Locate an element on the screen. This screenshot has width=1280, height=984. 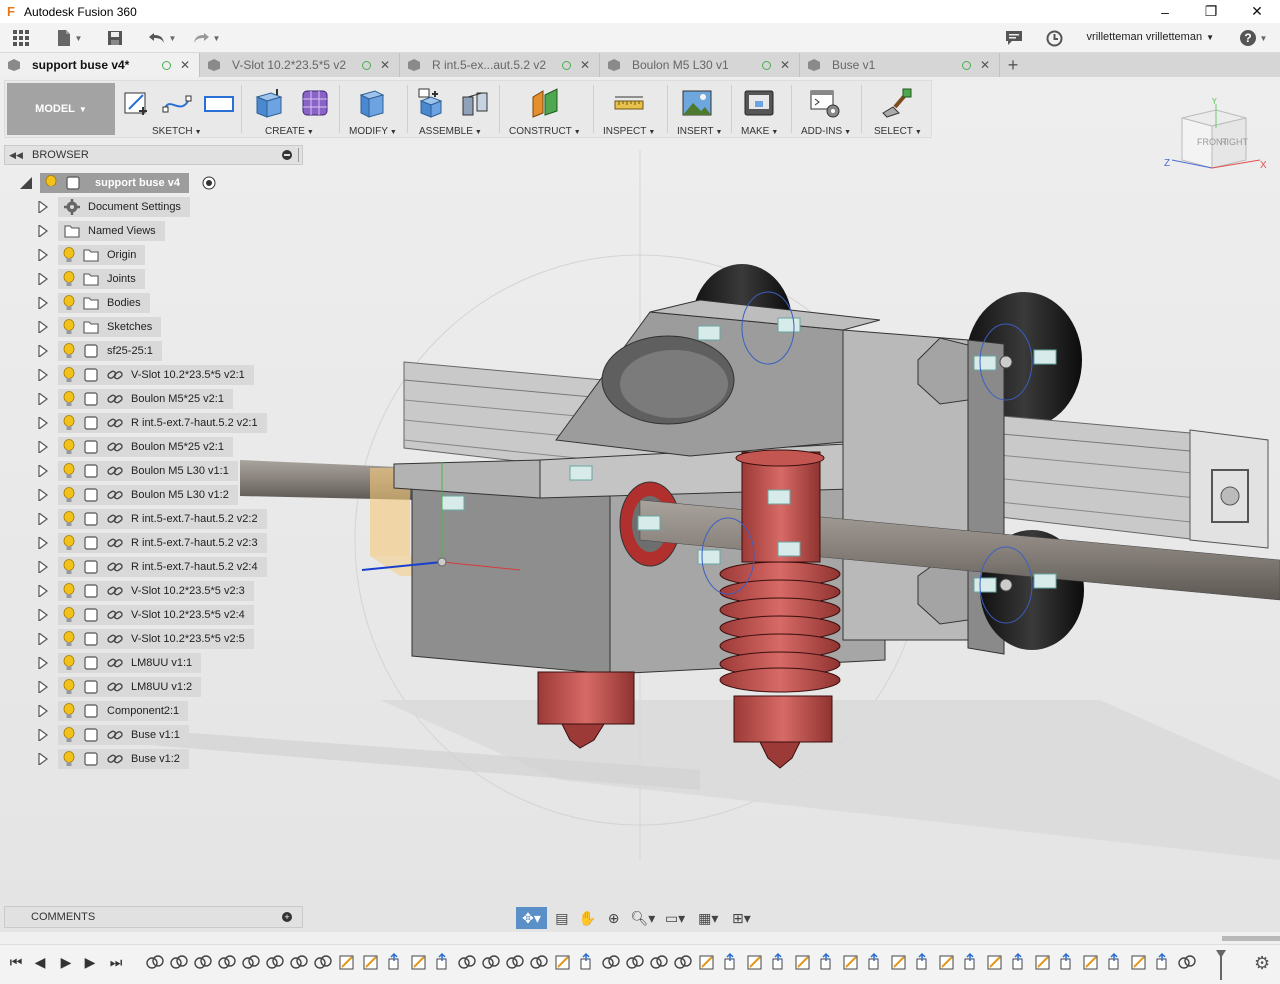
assemble-menu: ASSEMBLE ▼ is located at coordinates (450, 131).